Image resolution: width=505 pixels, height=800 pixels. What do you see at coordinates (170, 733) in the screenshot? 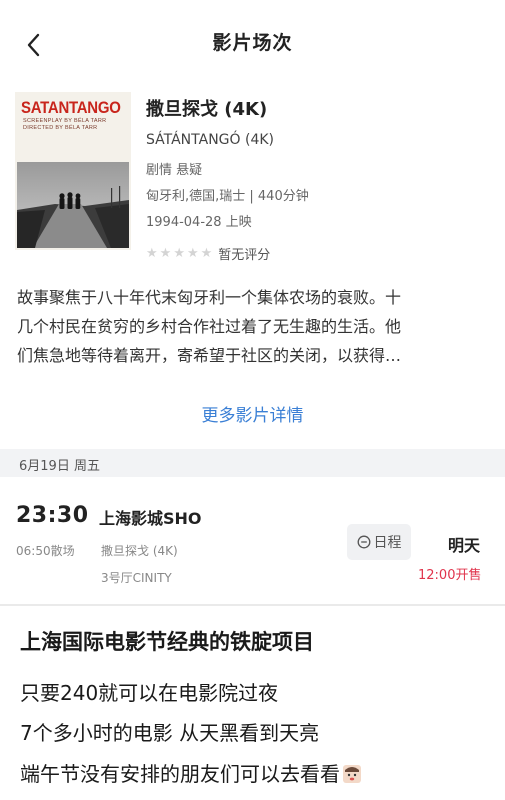
I see `caption-line: 7个多小时的电影 从天黑看到天亮` at bounding box center [170, 733].